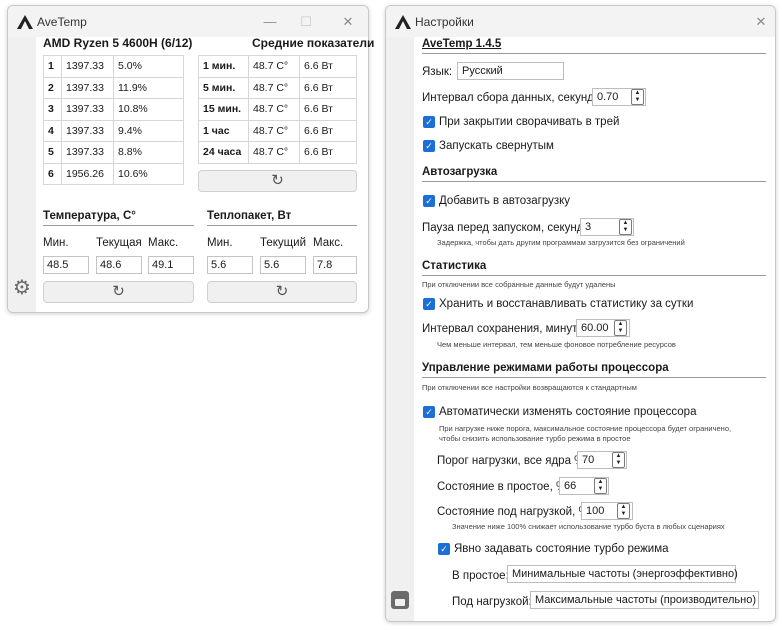 This screenshot has width=782, height=630. Describe the element at coordinates (223, 87) in the screenshot. I see `avg-period: 5 мин.` at that location.